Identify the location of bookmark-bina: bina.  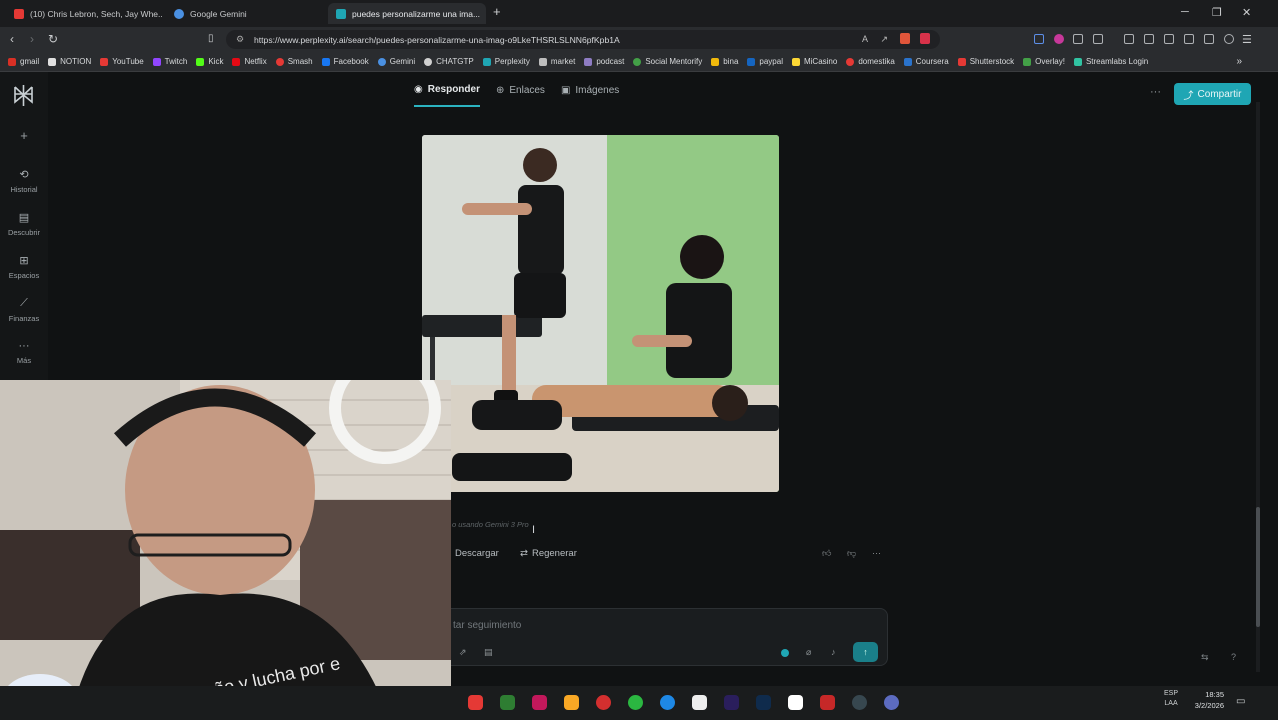
(724, 61).